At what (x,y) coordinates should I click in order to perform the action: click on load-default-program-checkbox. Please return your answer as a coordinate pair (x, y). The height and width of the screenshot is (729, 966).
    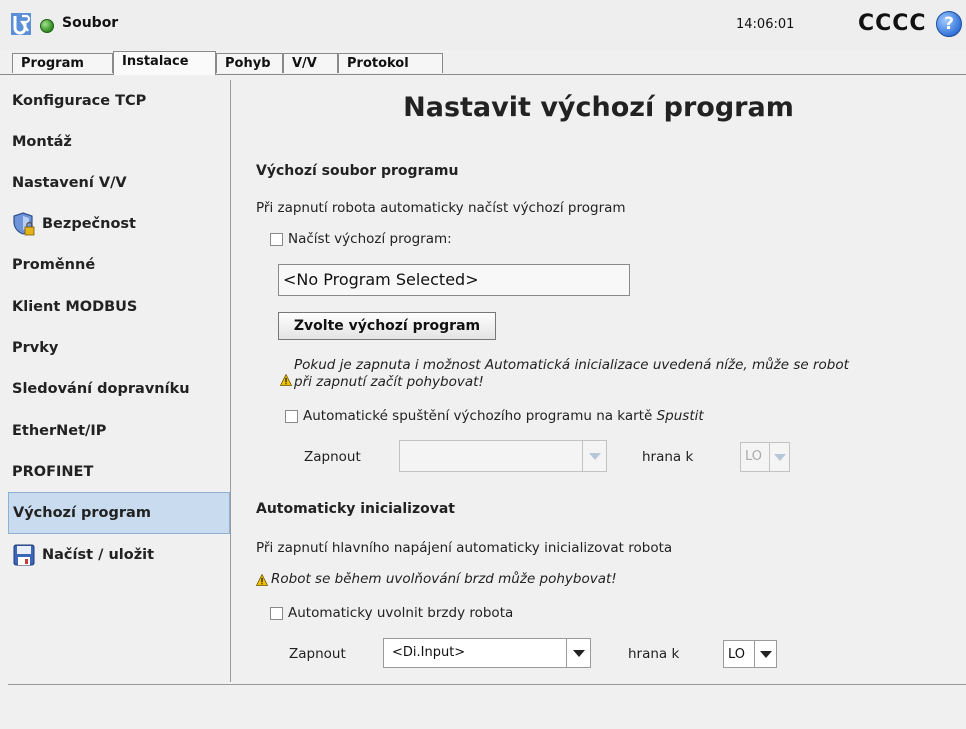
    Looking at the image, I should click on (276, 239).